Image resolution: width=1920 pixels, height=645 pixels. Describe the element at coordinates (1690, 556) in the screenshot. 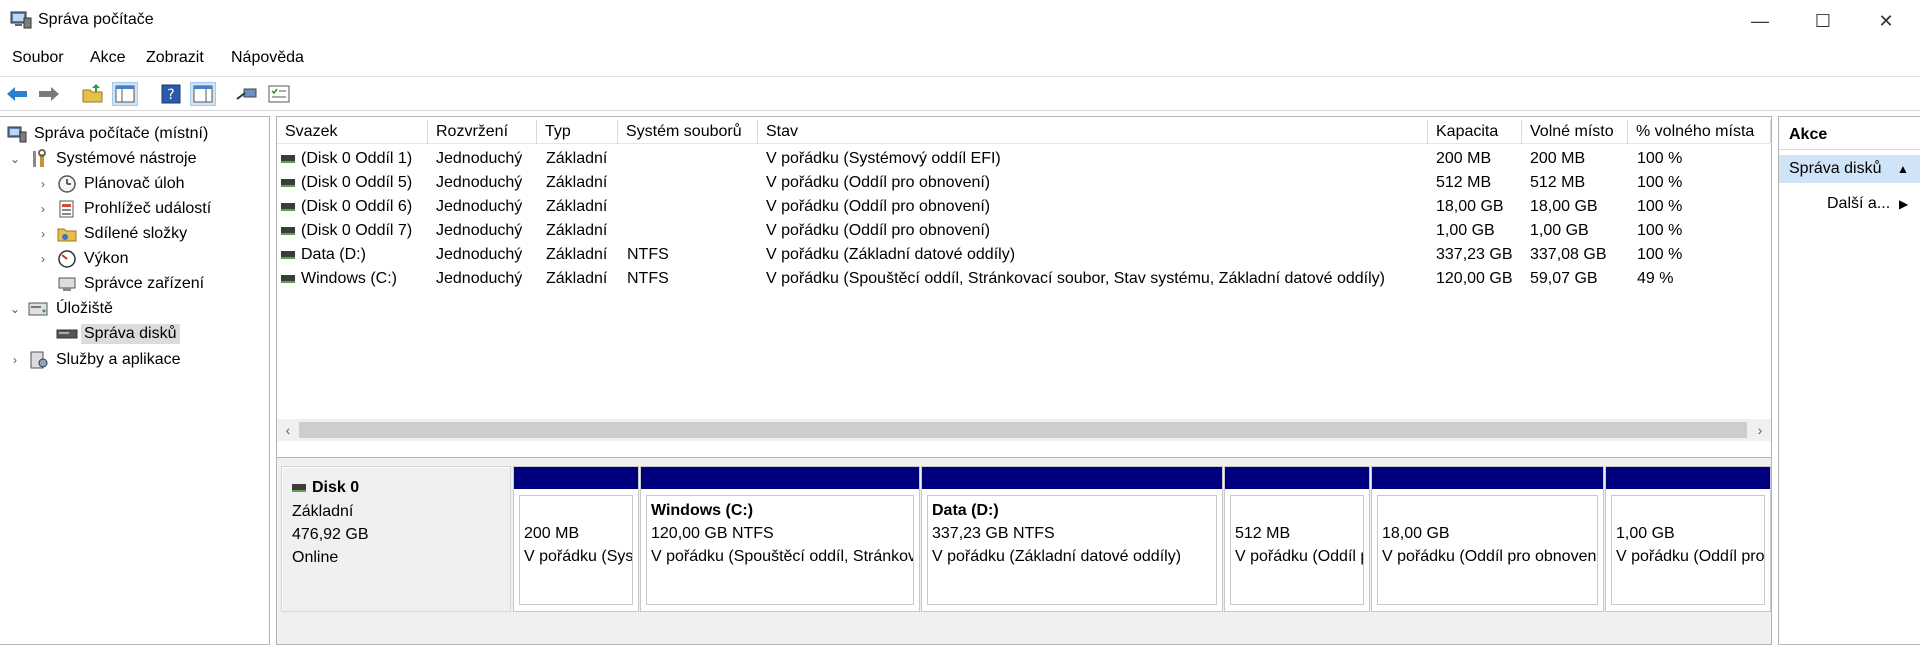

I see `partition-status: V pořádku (Oddíl pro obnovení)` at that location.